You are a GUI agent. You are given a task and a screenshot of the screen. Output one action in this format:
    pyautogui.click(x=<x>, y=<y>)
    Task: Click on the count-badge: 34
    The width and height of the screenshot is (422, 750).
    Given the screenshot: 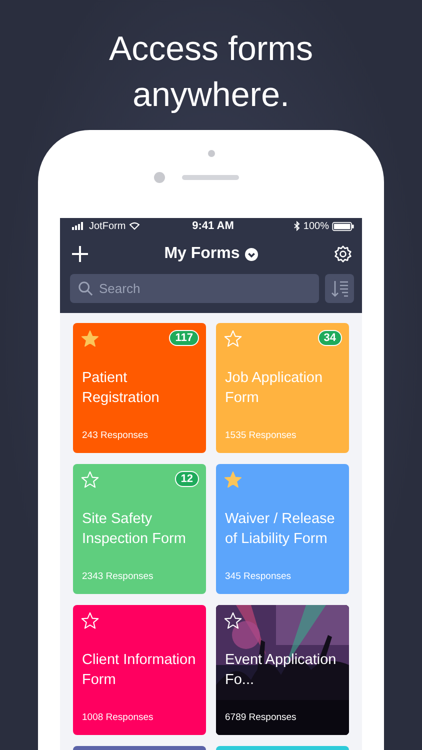 What is the action you would take?
    pyautogui.click(x=330, y=338)
    